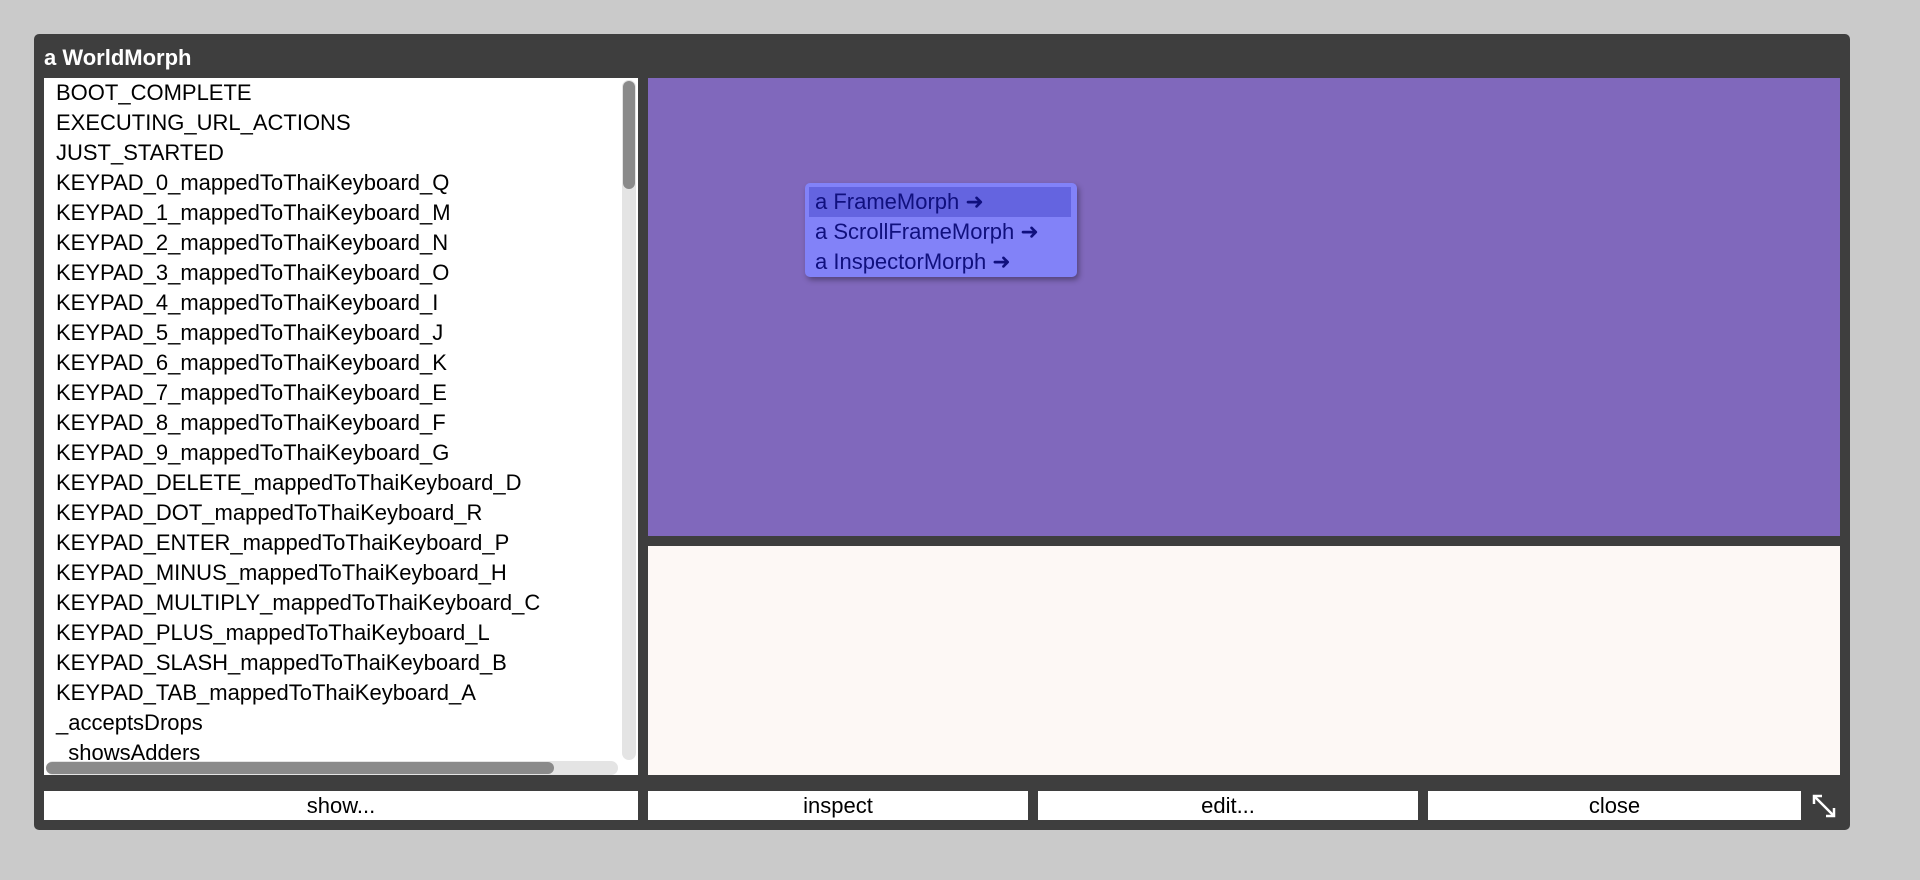 This screenshot has height=880, width=1920. Describe the element at coordinates (118, 57) in the screenshot. I see `window-title: a WorldMorph` at that location.